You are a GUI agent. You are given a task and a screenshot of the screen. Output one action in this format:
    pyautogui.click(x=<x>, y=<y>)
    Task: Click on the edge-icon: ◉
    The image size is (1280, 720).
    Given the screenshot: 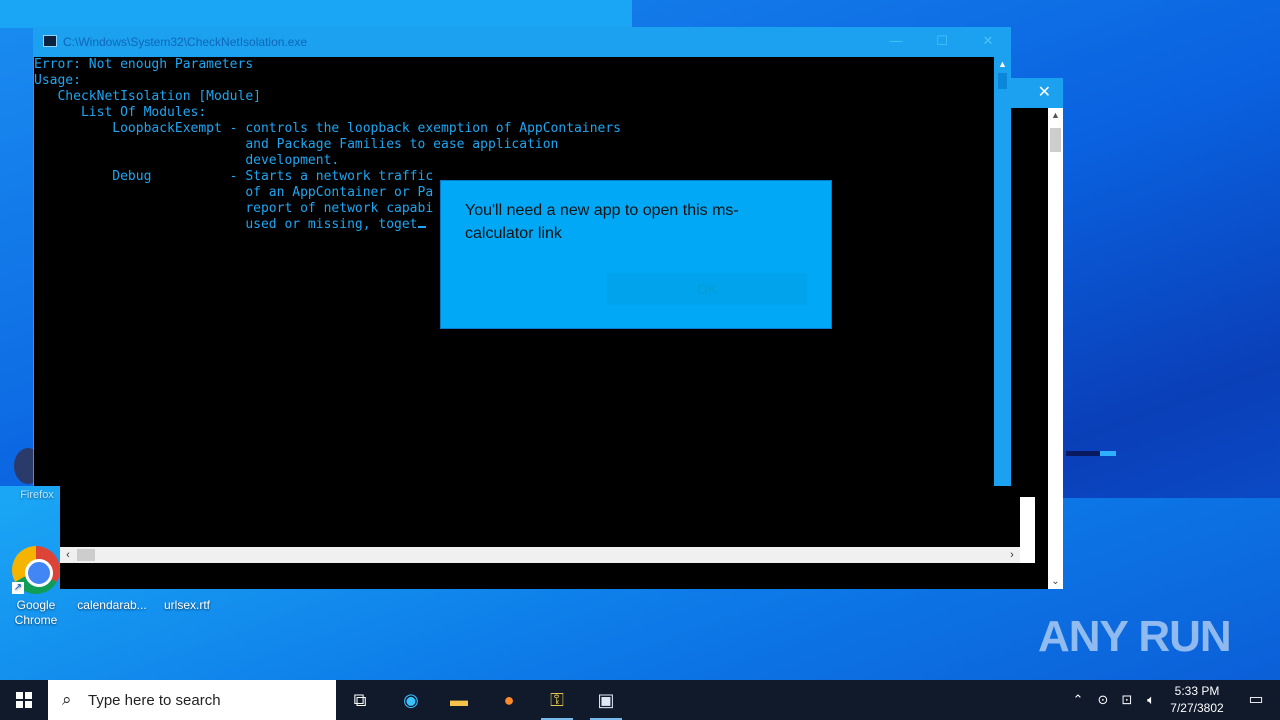 What is the action you would take?
    pyautogui.click(x=411, y=700)
    